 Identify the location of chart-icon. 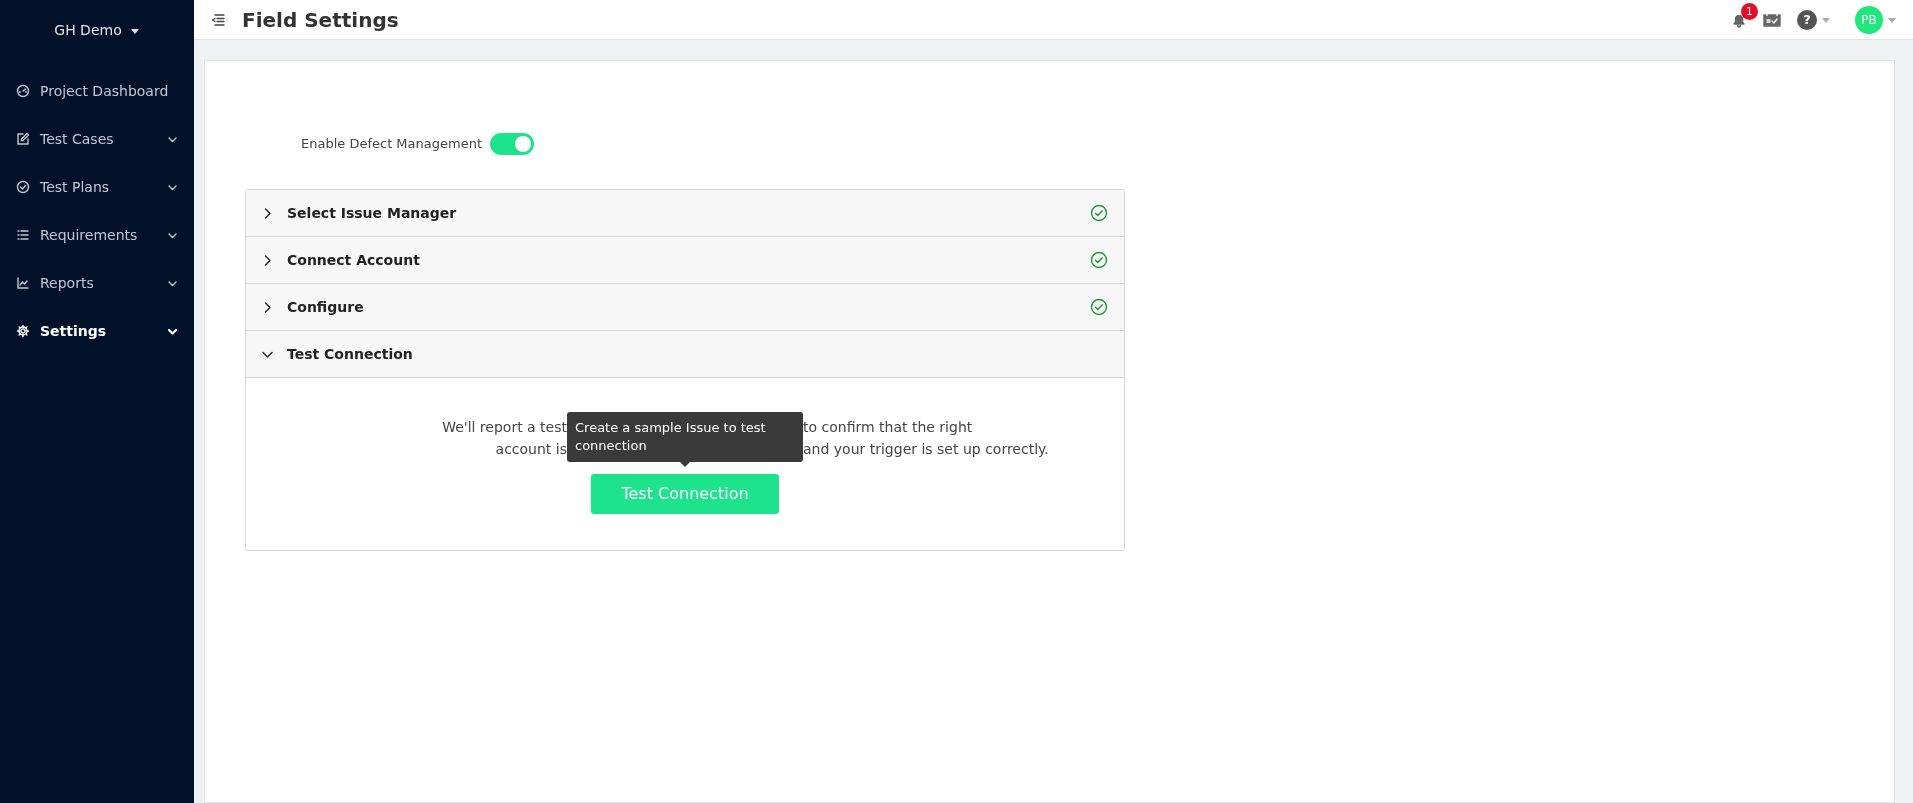
(23, 283).